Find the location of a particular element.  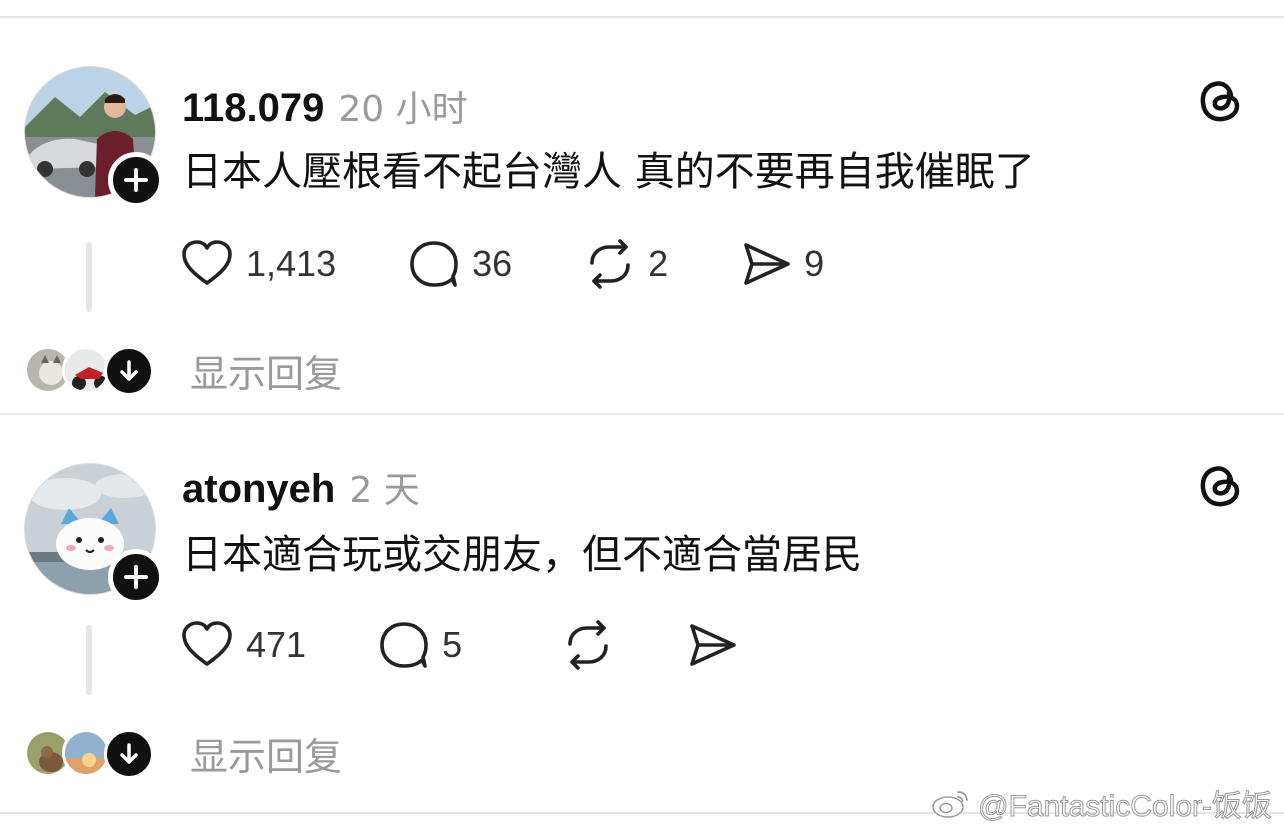

post-actions: 471 5 is located at coordinates (459, 645).